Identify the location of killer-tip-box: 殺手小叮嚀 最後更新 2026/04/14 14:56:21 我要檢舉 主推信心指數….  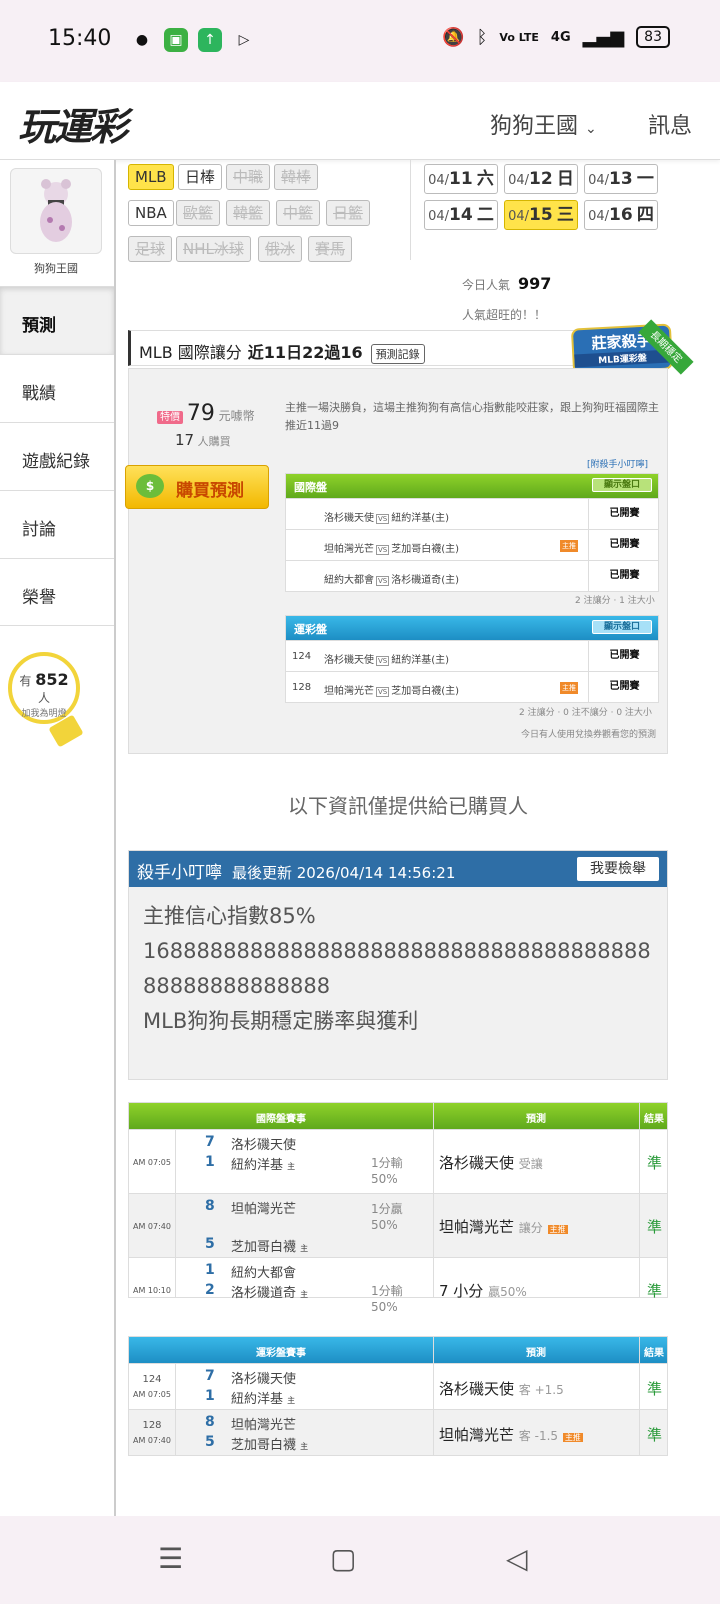
(398, 965).